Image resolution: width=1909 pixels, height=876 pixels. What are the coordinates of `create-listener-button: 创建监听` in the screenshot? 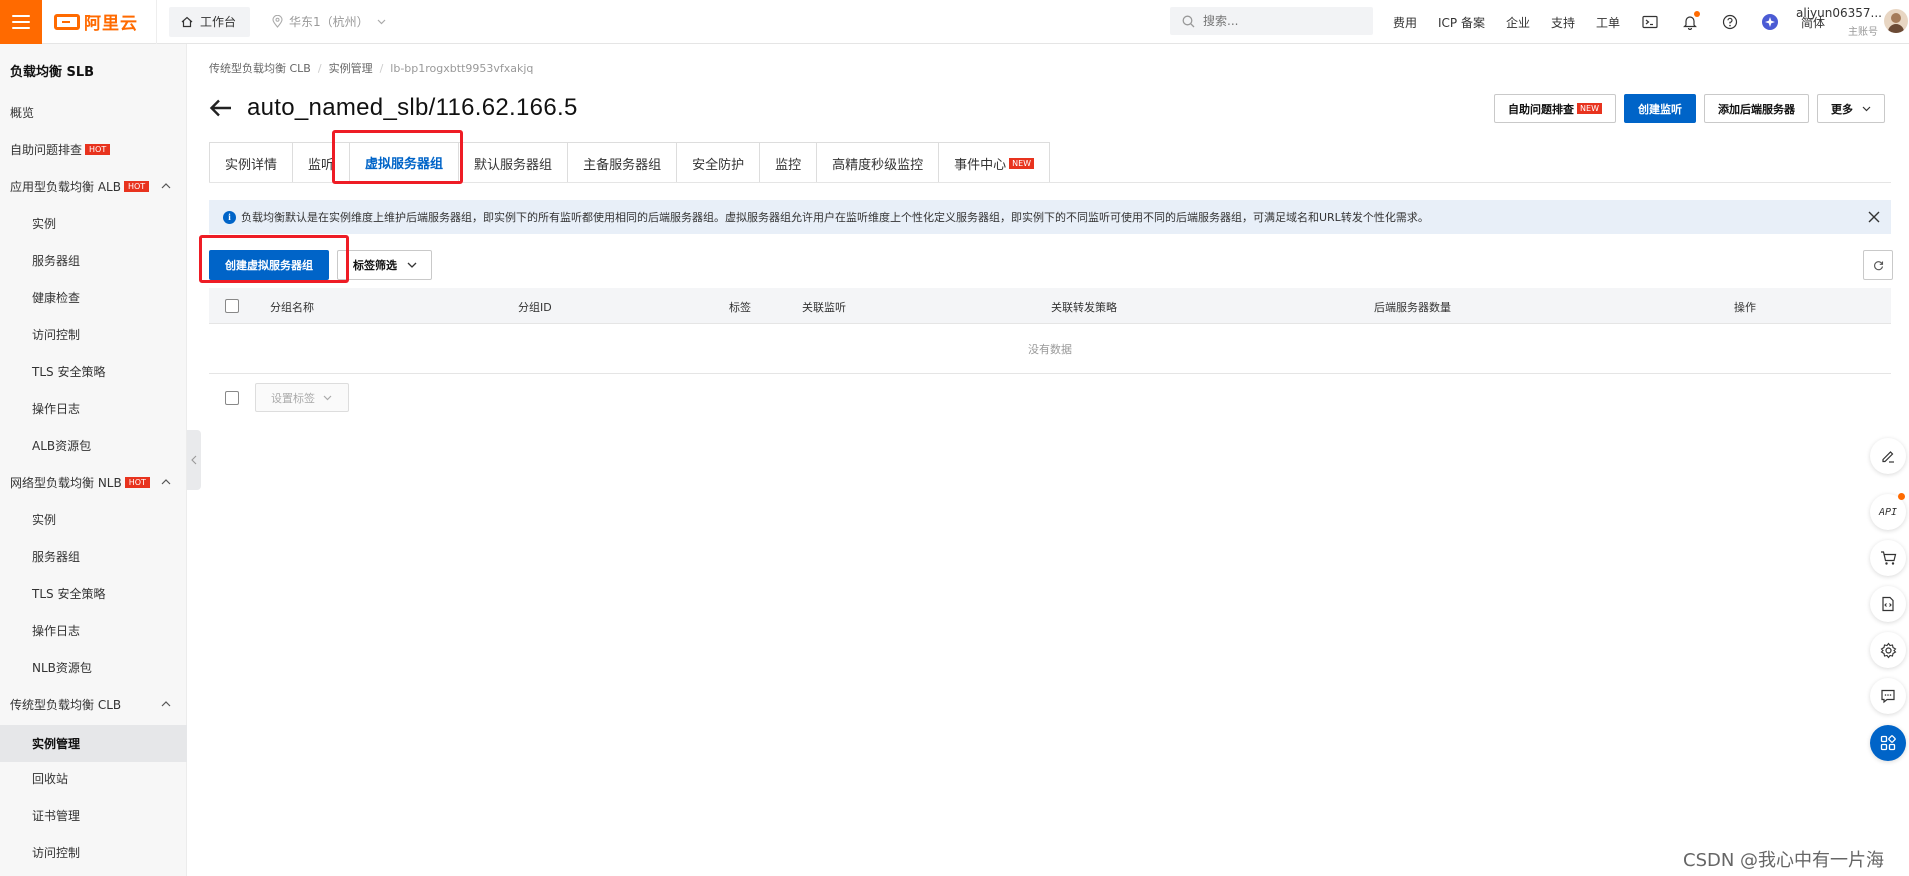 It's located at (1660, 108).